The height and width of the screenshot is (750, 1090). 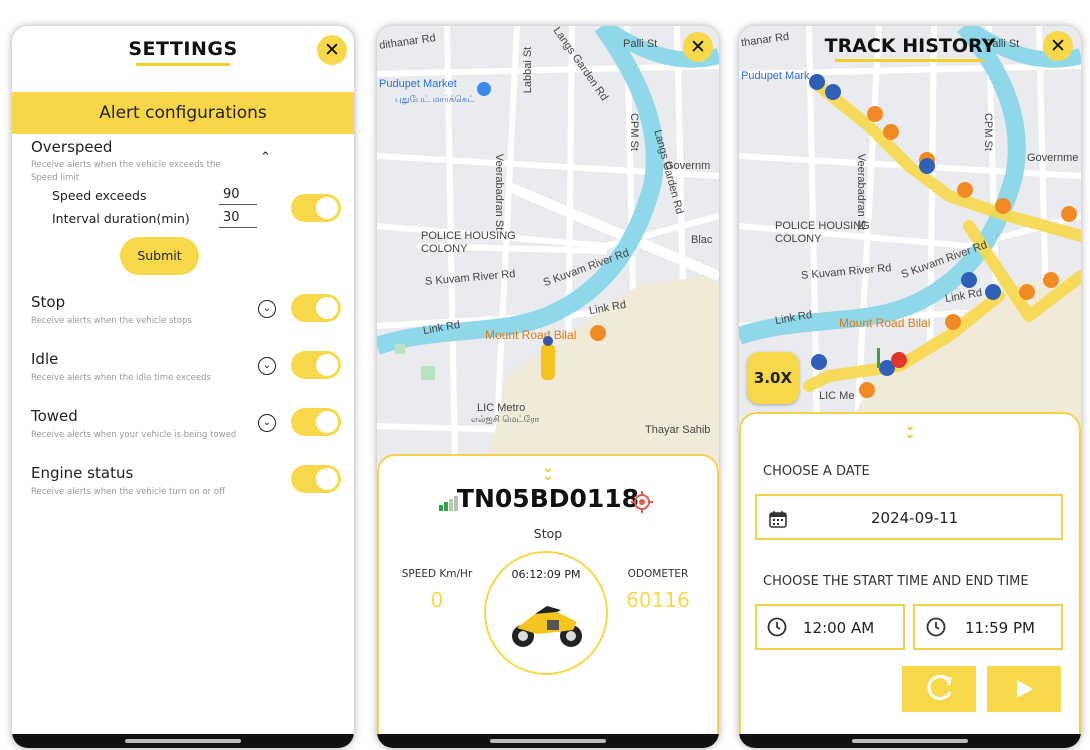 I want to click on alert-config-banner: Alert configurations, so click(x=183, y=113).